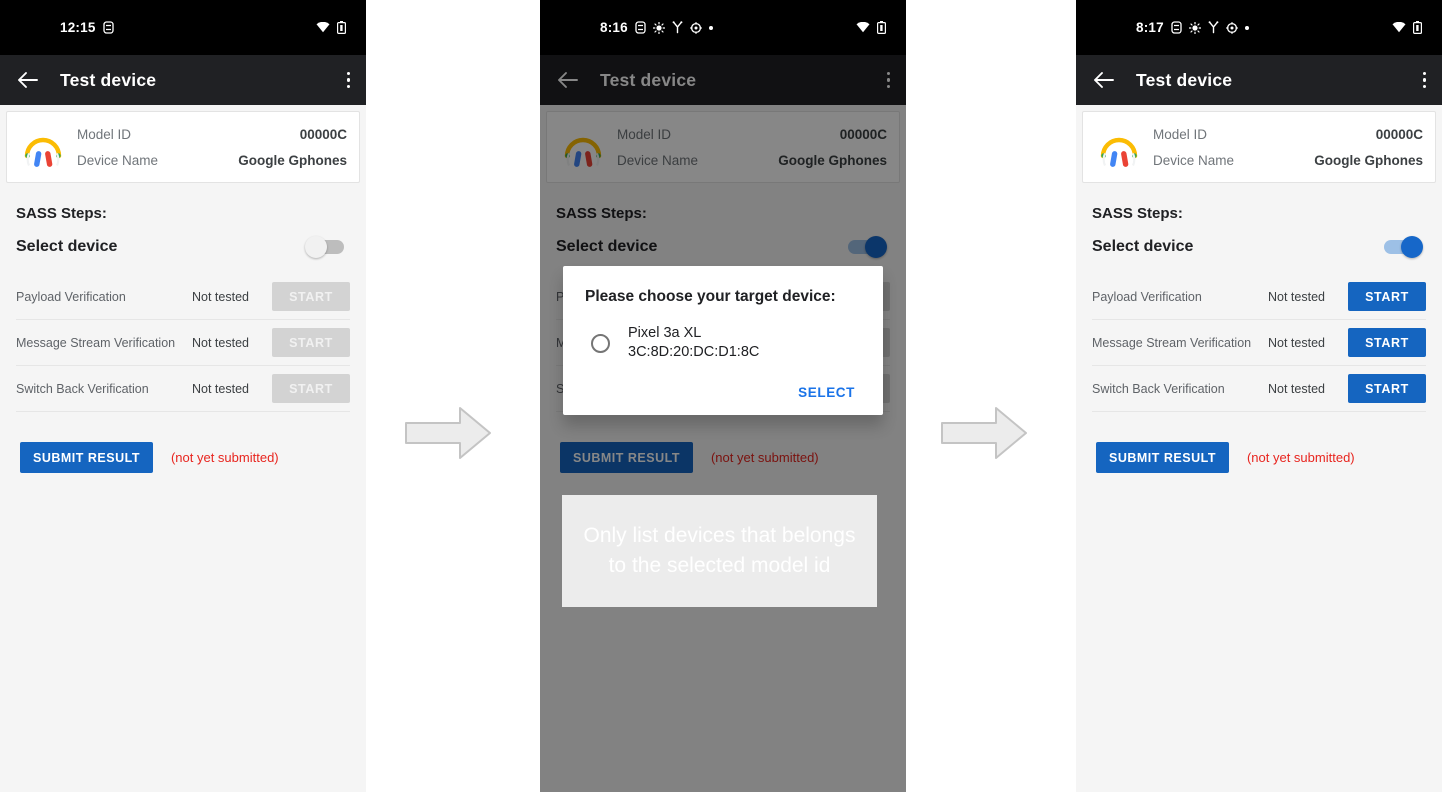 The height and width of the screenshot is (792, 1444). Describe the element at coordinates (1143, 246) in the screenshot. I see `select-device-label: Select device` at that location.